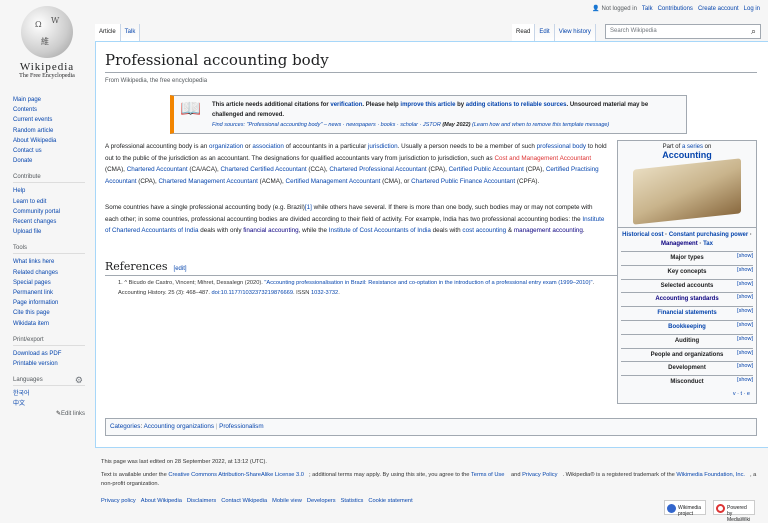  What do you see at coordinates (516, 105) in the screenshot?
I see `inline-link: adding citations to reliable sources` at bounding box center [516, 105].